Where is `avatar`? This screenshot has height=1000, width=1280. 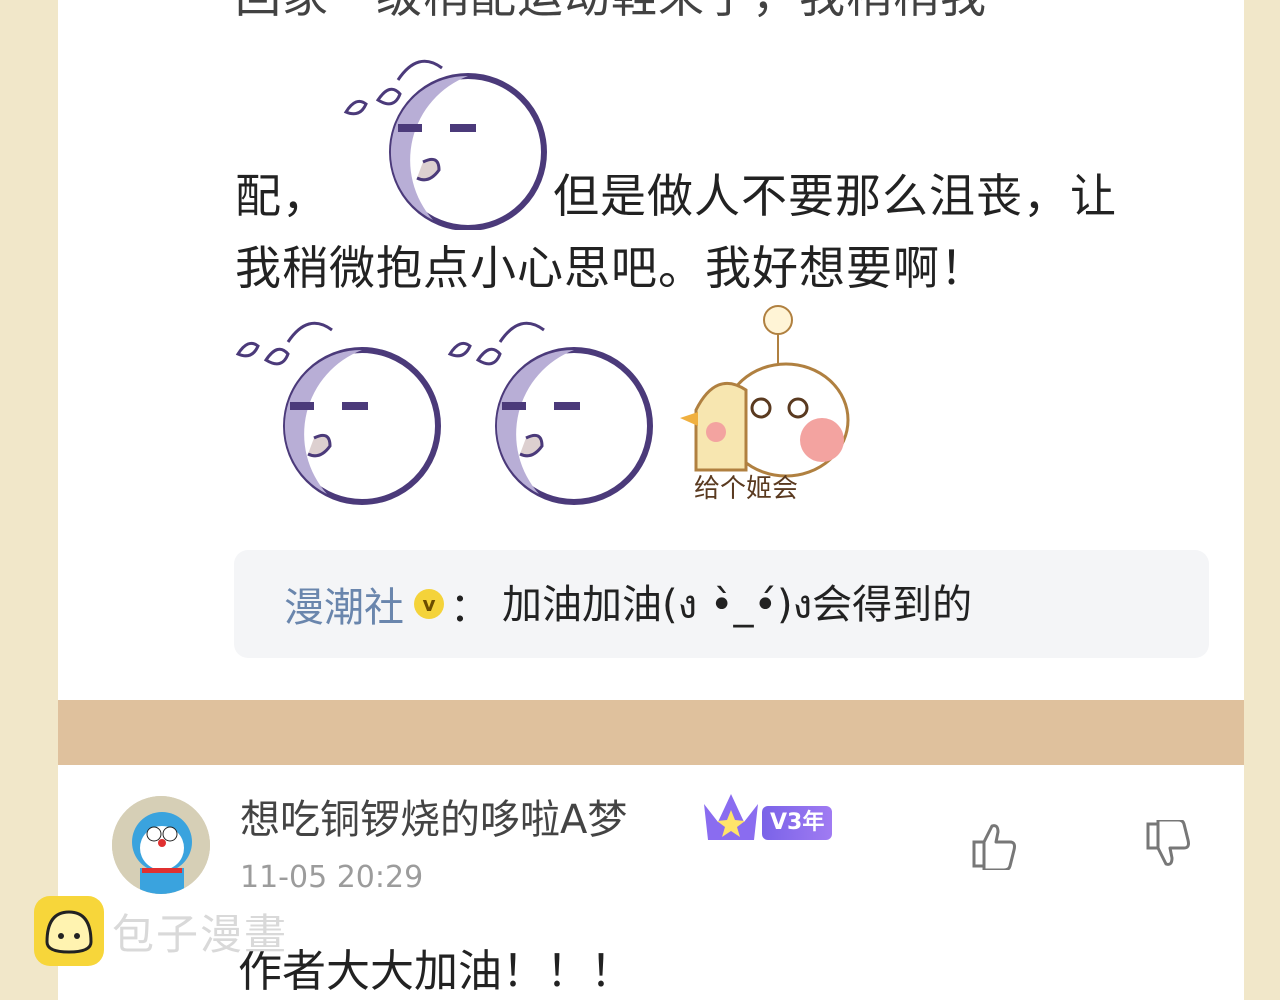 avatar is located at coordinates (161, 845).